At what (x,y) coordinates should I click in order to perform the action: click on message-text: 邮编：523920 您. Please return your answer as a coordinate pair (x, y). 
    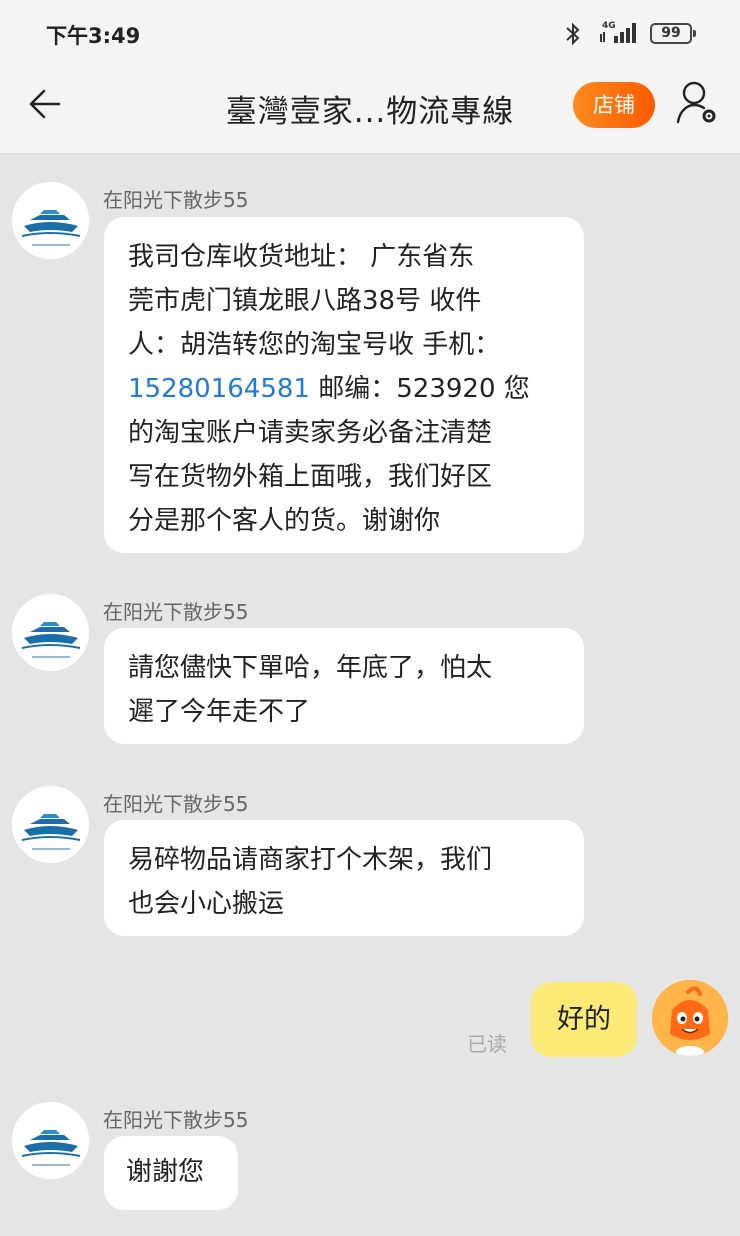
    Looking at the image, I should click on (419, 389).